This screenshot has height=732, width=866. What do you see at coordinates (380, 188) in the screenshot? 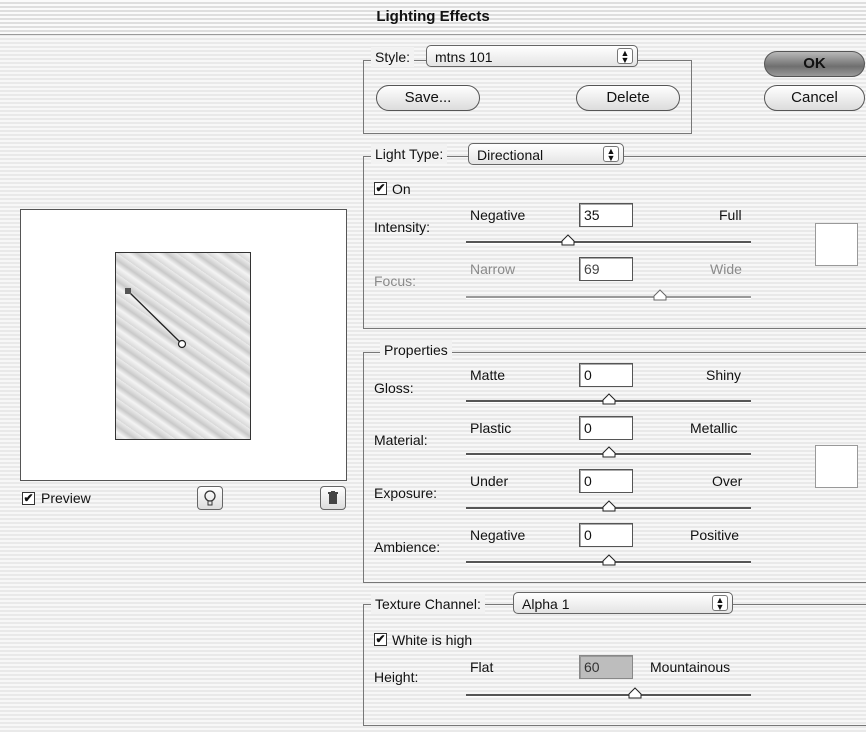
I see `light-on-checkbox: ✔` at bounding box center [380, 188].